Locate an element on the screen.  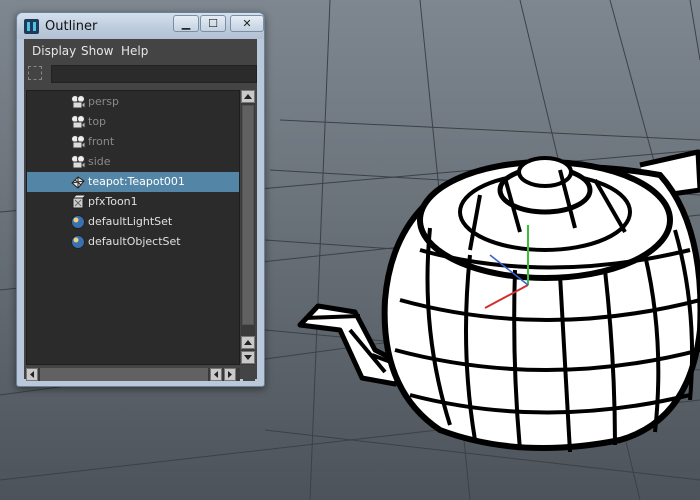
scroll-up-button-lower is located at coordinates (248, 342).